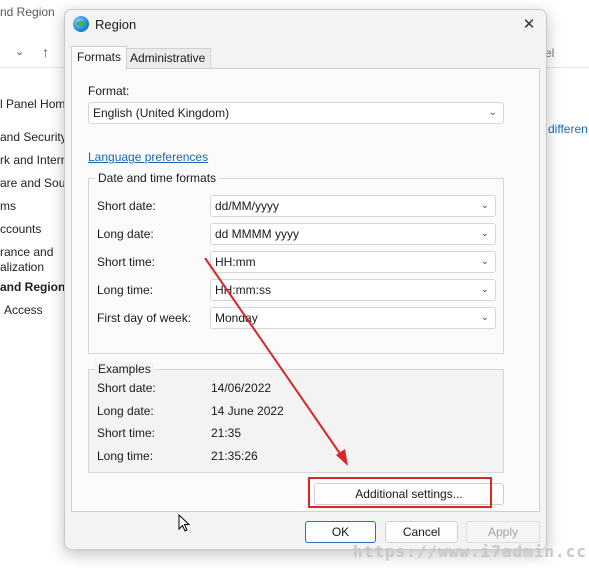 Image resolution: width=589 pixels, height=568 pixels. Describe the element at coordinates (470, 551) in the screenshot. I see `watermark: https://www.i7admin.cc` at that location.